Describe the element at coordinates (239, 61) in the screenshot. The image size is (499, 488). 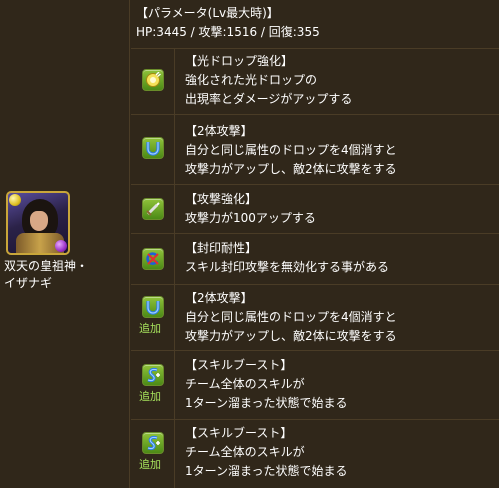
I see `awakening-title: 【光ドロップ強化】` at that location.